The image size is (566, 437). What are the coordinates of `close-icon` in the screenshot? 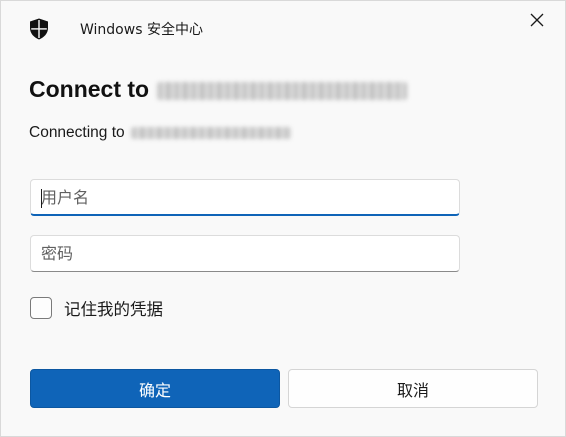 It's located at (537, 21).